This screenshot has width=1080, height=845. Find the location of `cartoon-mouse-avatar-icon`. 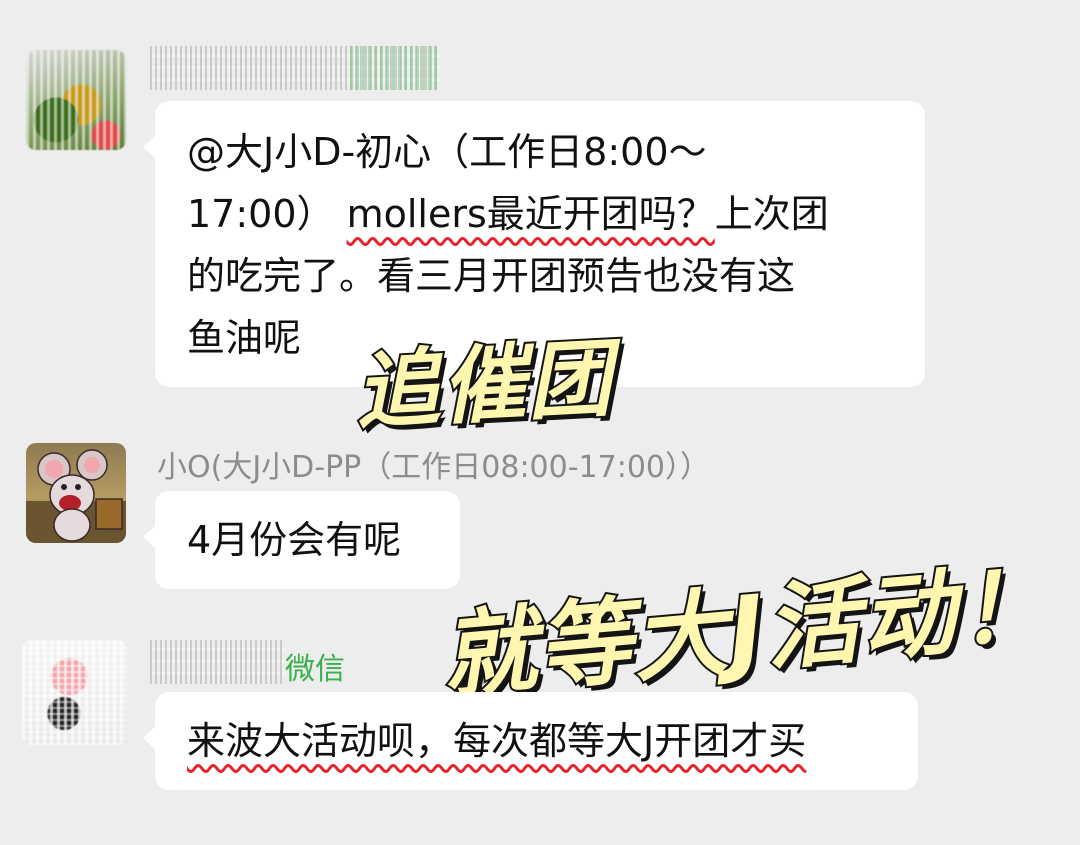

cartoon-mouse-avatar-icon is located at coordinates (76, 493).